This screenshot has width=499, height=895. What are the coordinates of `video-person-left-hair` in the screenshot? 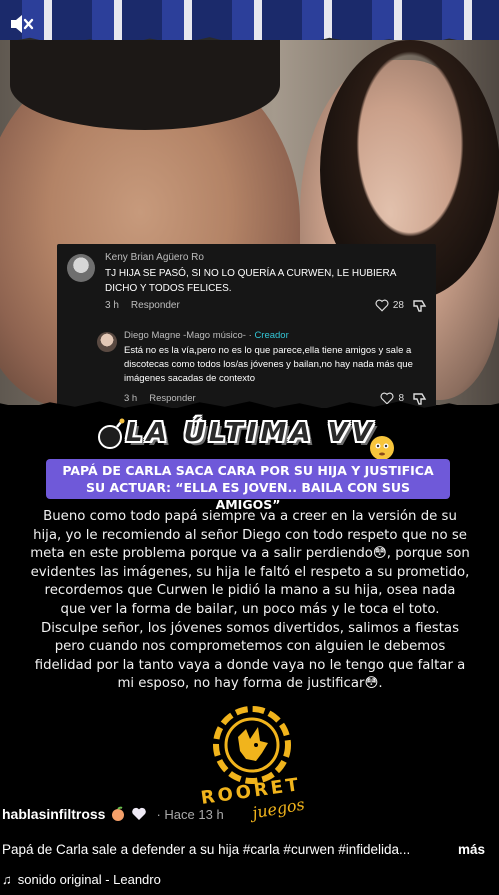 It's located at (145, 85).